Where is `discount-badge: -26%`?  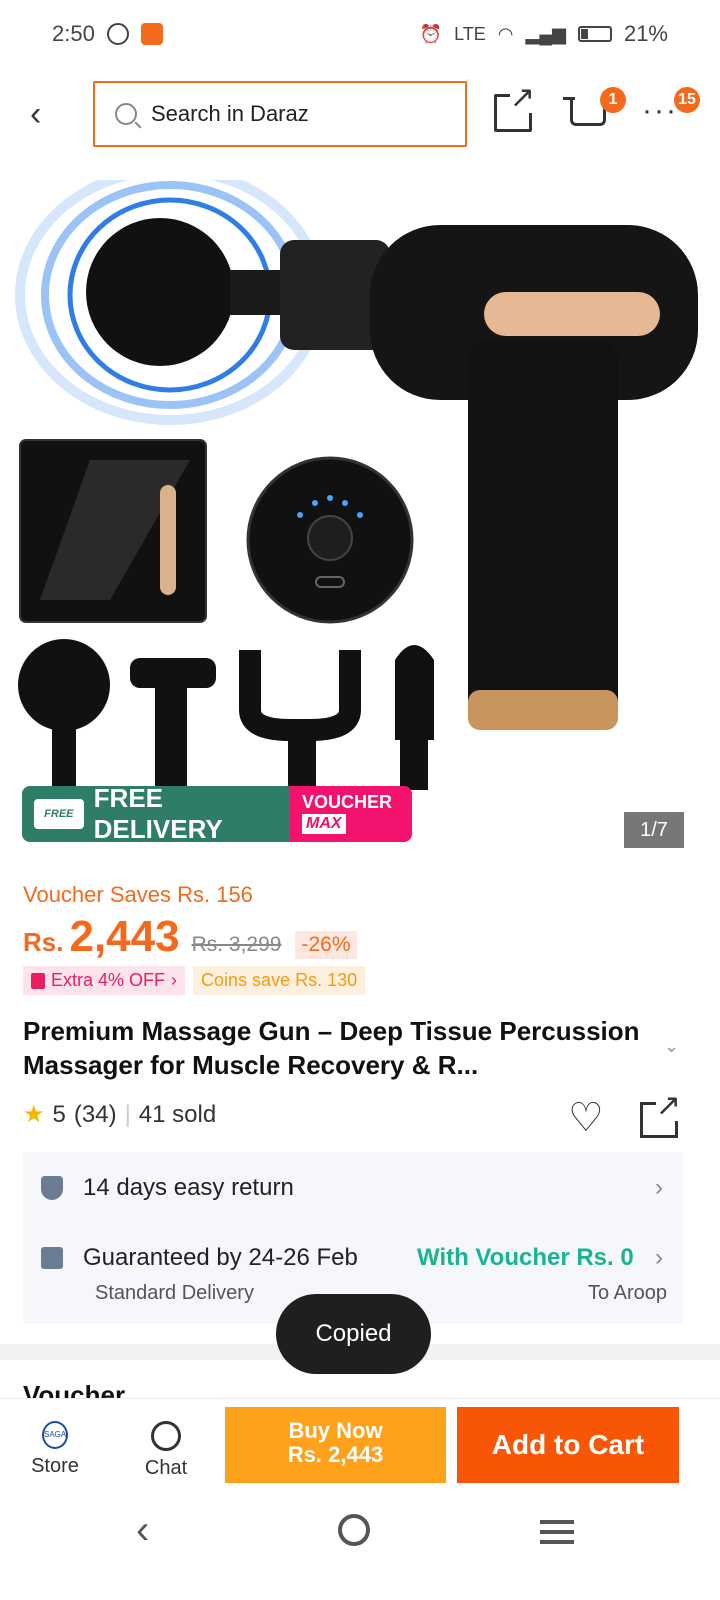
discount-badge: -26% is located at coordinates (326, 945).